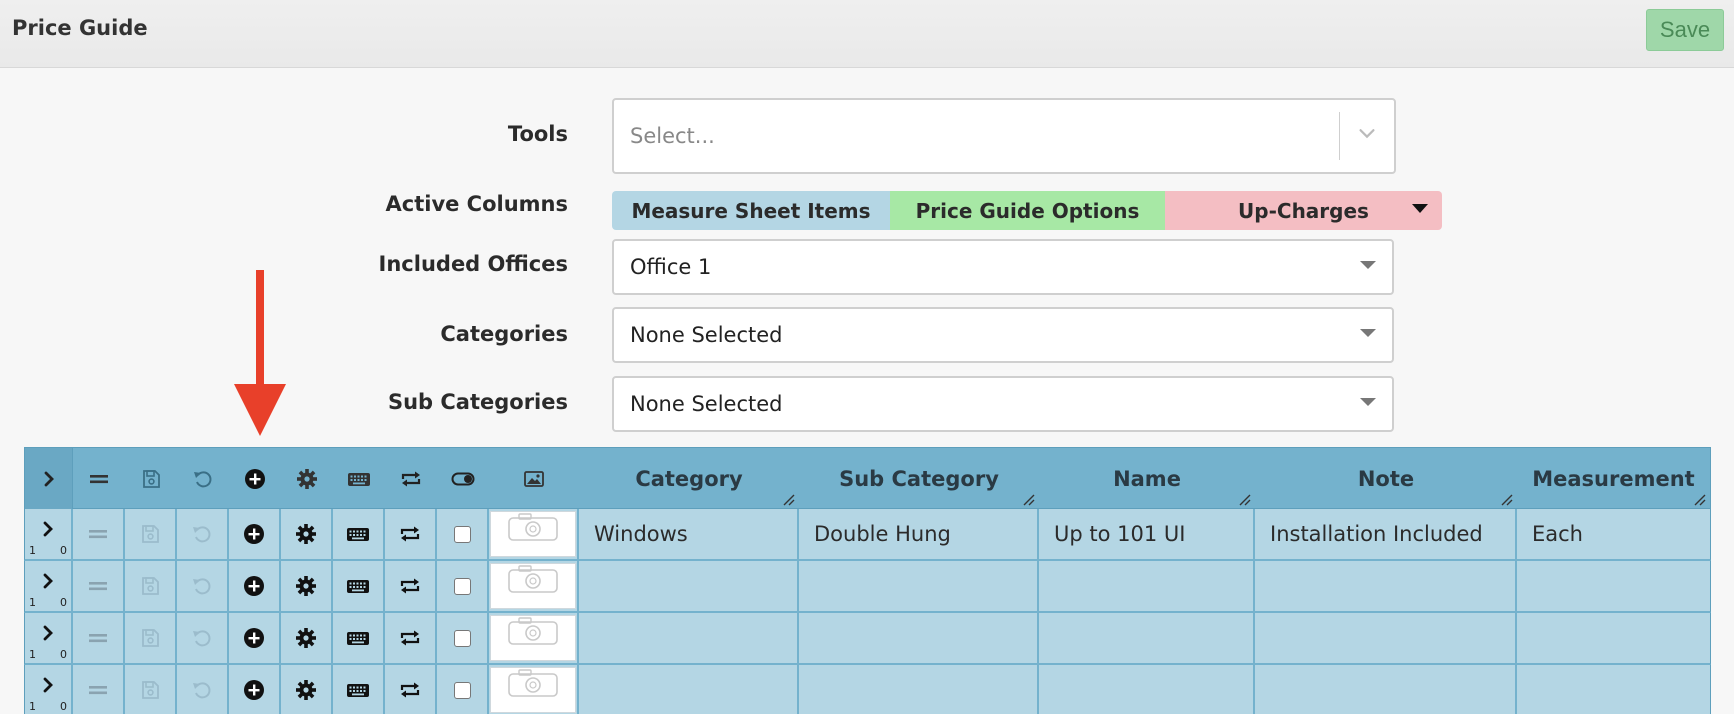 The height and width of the screenshot is (714, 1734). Describe the element at coordinates (919, 534) in the screenshot. I see `cell-sub-category: Double Hung` at that location.